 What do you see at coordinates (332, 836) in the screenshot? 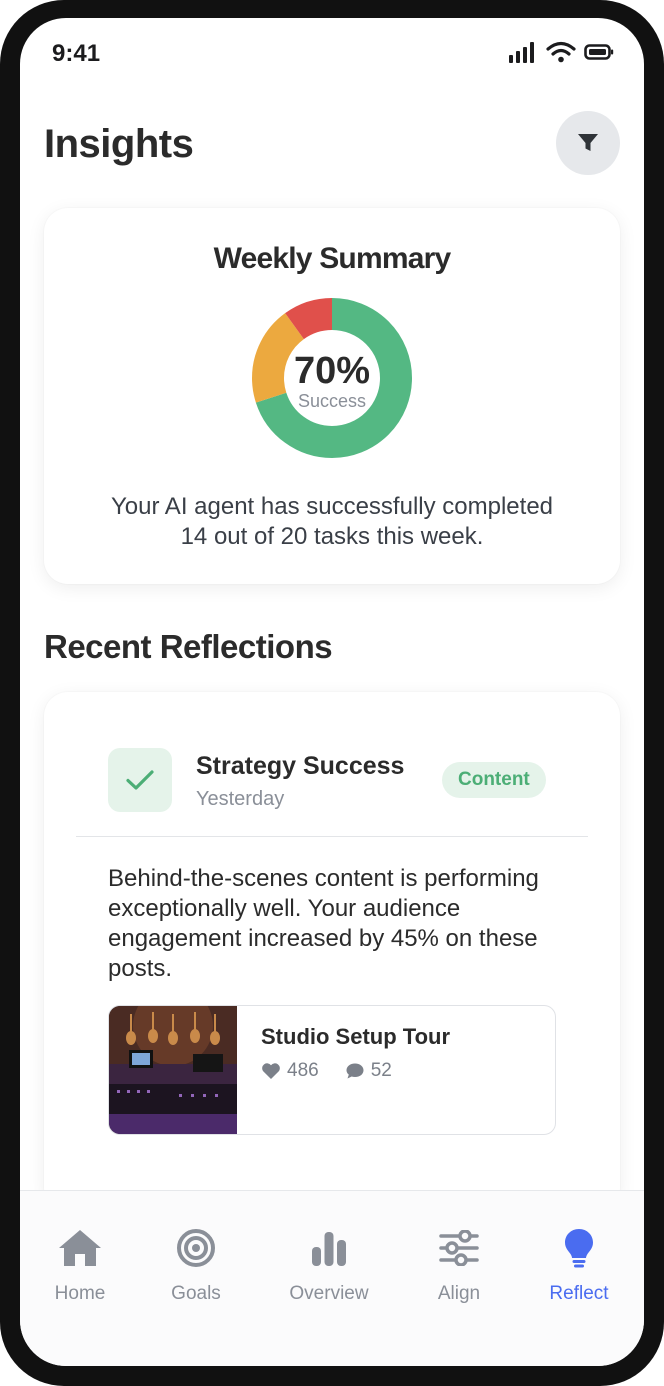
I see `divider` at bounding box center [332, 836].